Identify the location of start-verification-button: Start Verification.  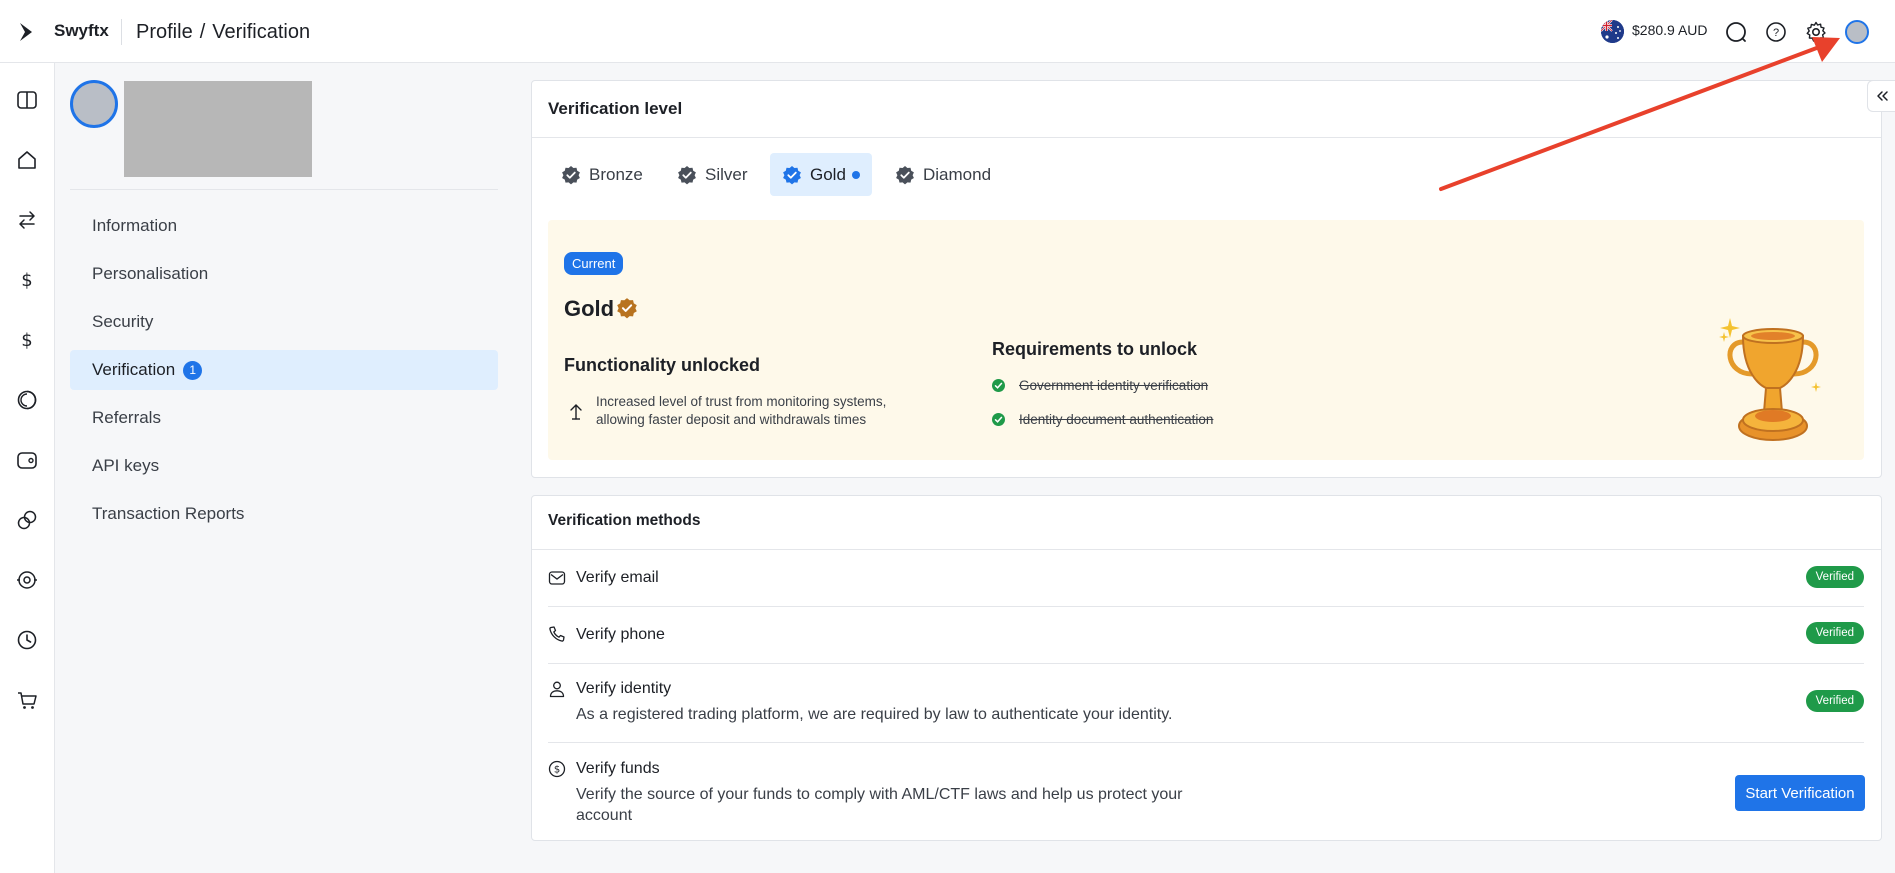
(1800, 793).